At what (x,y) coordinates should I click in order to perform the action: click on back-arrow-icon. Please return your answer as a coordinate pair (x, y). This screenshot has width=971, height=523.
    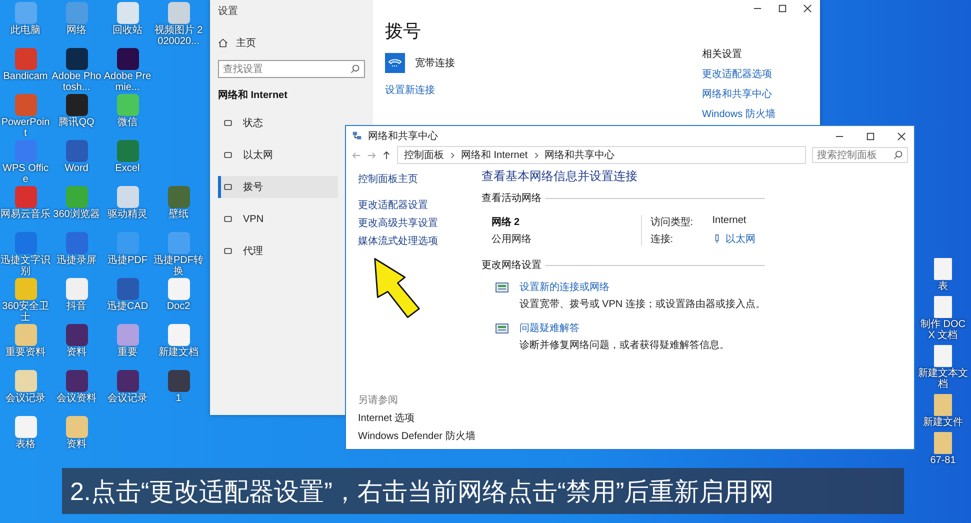
    Looking at the image, I should click on (356, 155).